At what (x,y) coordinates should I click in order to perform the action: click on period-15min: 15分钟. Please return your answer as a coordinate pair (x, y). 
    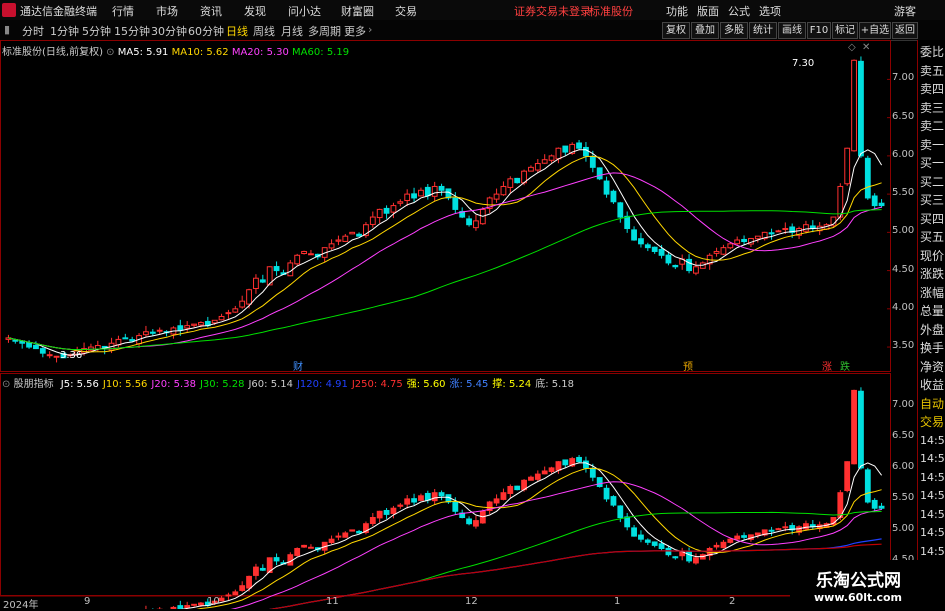
    Looking at the image, I should click on (132, 31).